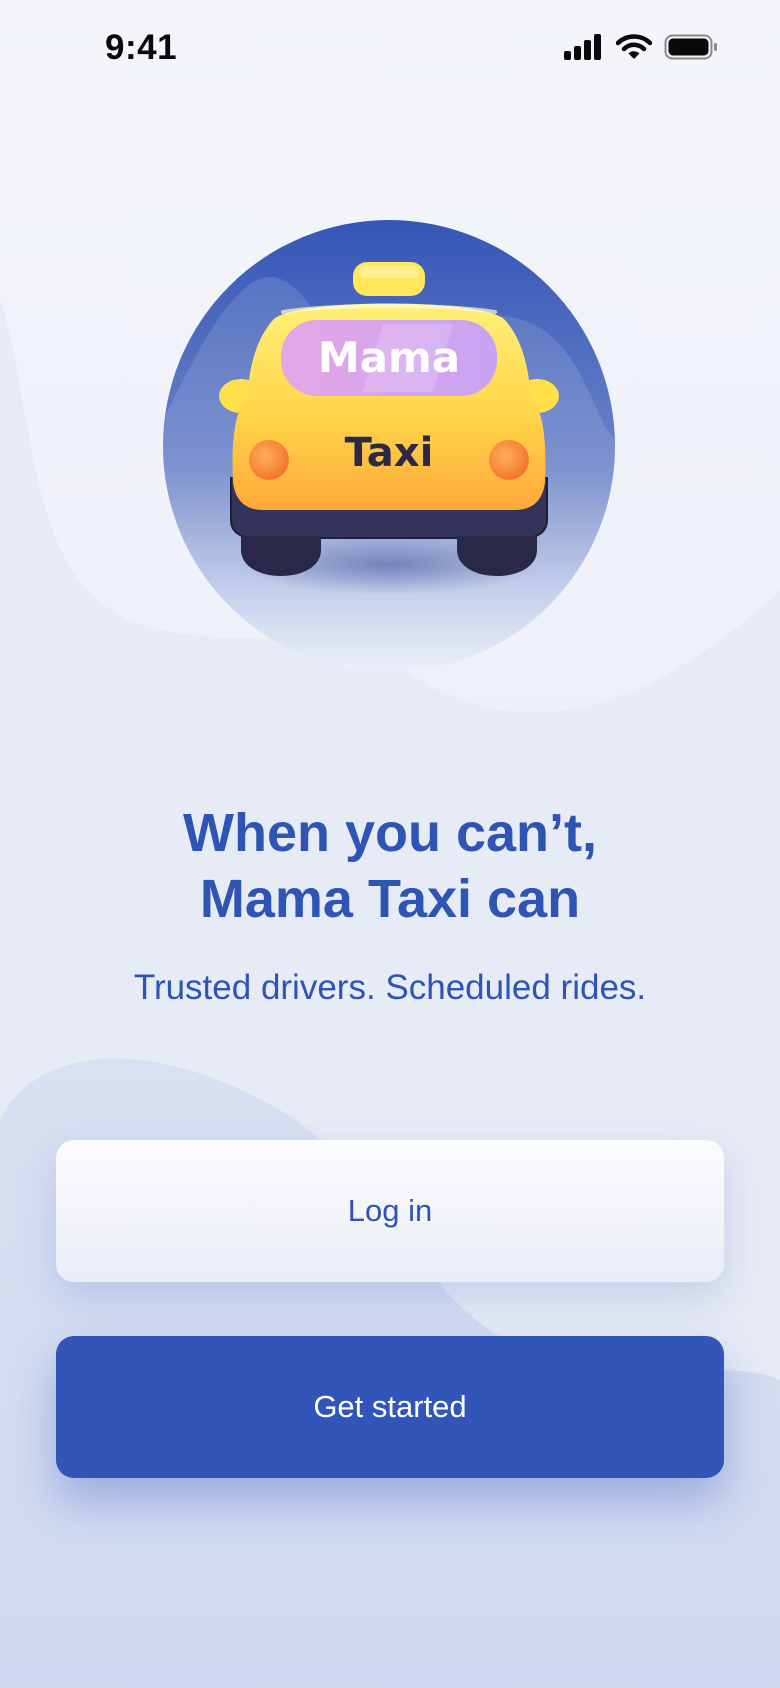 The width and height of the screenshot is (780, 1688). What do you see at coordinates (390, 1407) in the screenshot?
I see `get-started-button: Get started` at bounding box center [390, 1407].